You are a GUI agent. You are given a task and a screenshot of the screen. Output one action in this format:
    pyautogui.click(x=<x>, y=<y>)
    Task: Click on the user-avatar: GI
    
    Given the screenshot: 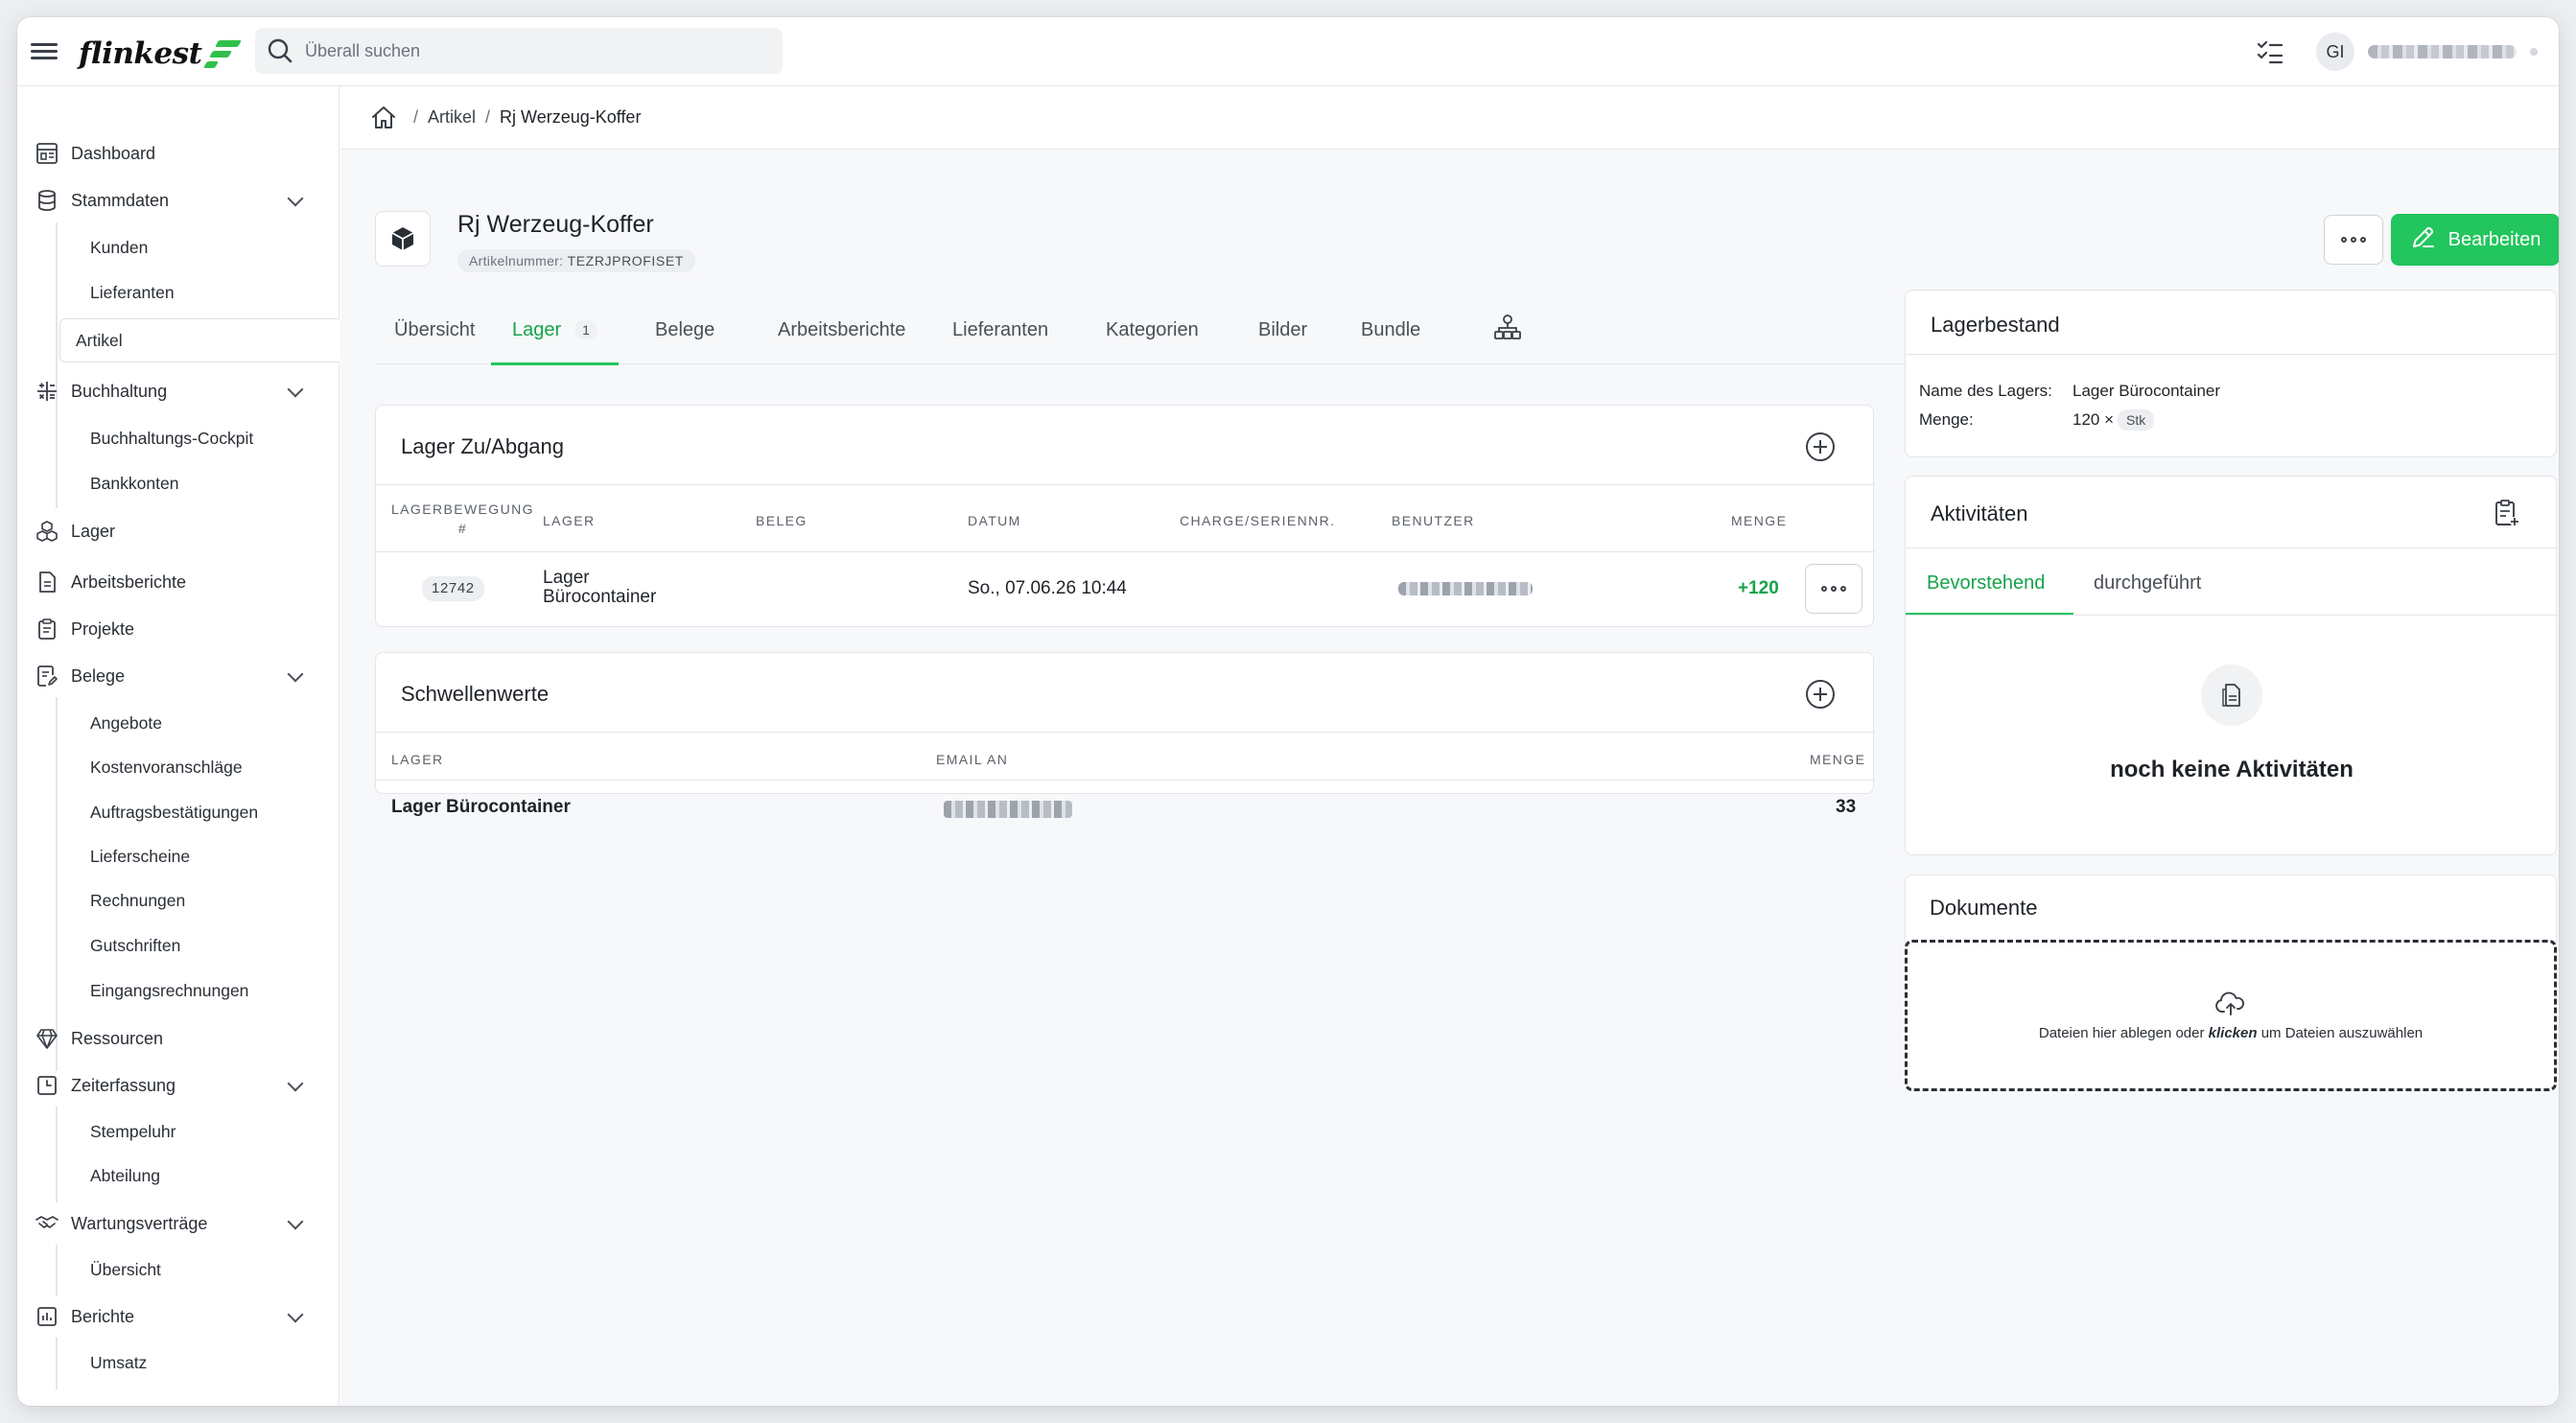 What is the action you would take?
    pyautogui.click(x=2335, y=52)
    